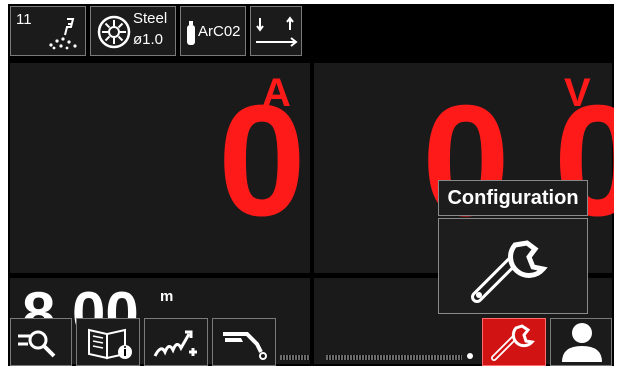 This screenshot has height=369, width=620. Describe the element at coordinates (262, 161) in the screenshot. I see `current-value: 0` at that location.